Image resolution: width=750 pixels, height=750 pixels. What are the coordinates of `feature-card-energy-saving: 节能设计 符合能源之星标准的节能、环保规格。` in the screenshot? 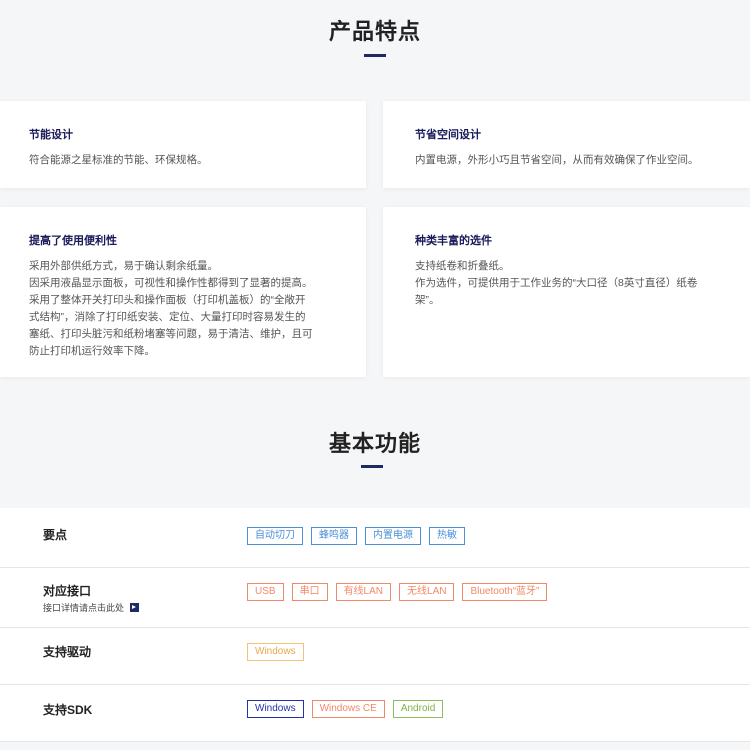 It's located at (183, 144).